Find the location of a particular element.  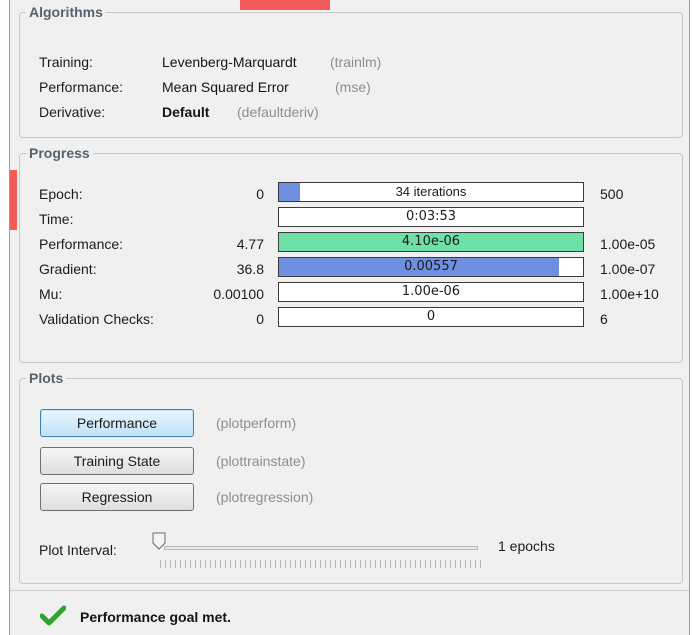

training-code: (trainlm) is located at coordinates (356, 62).